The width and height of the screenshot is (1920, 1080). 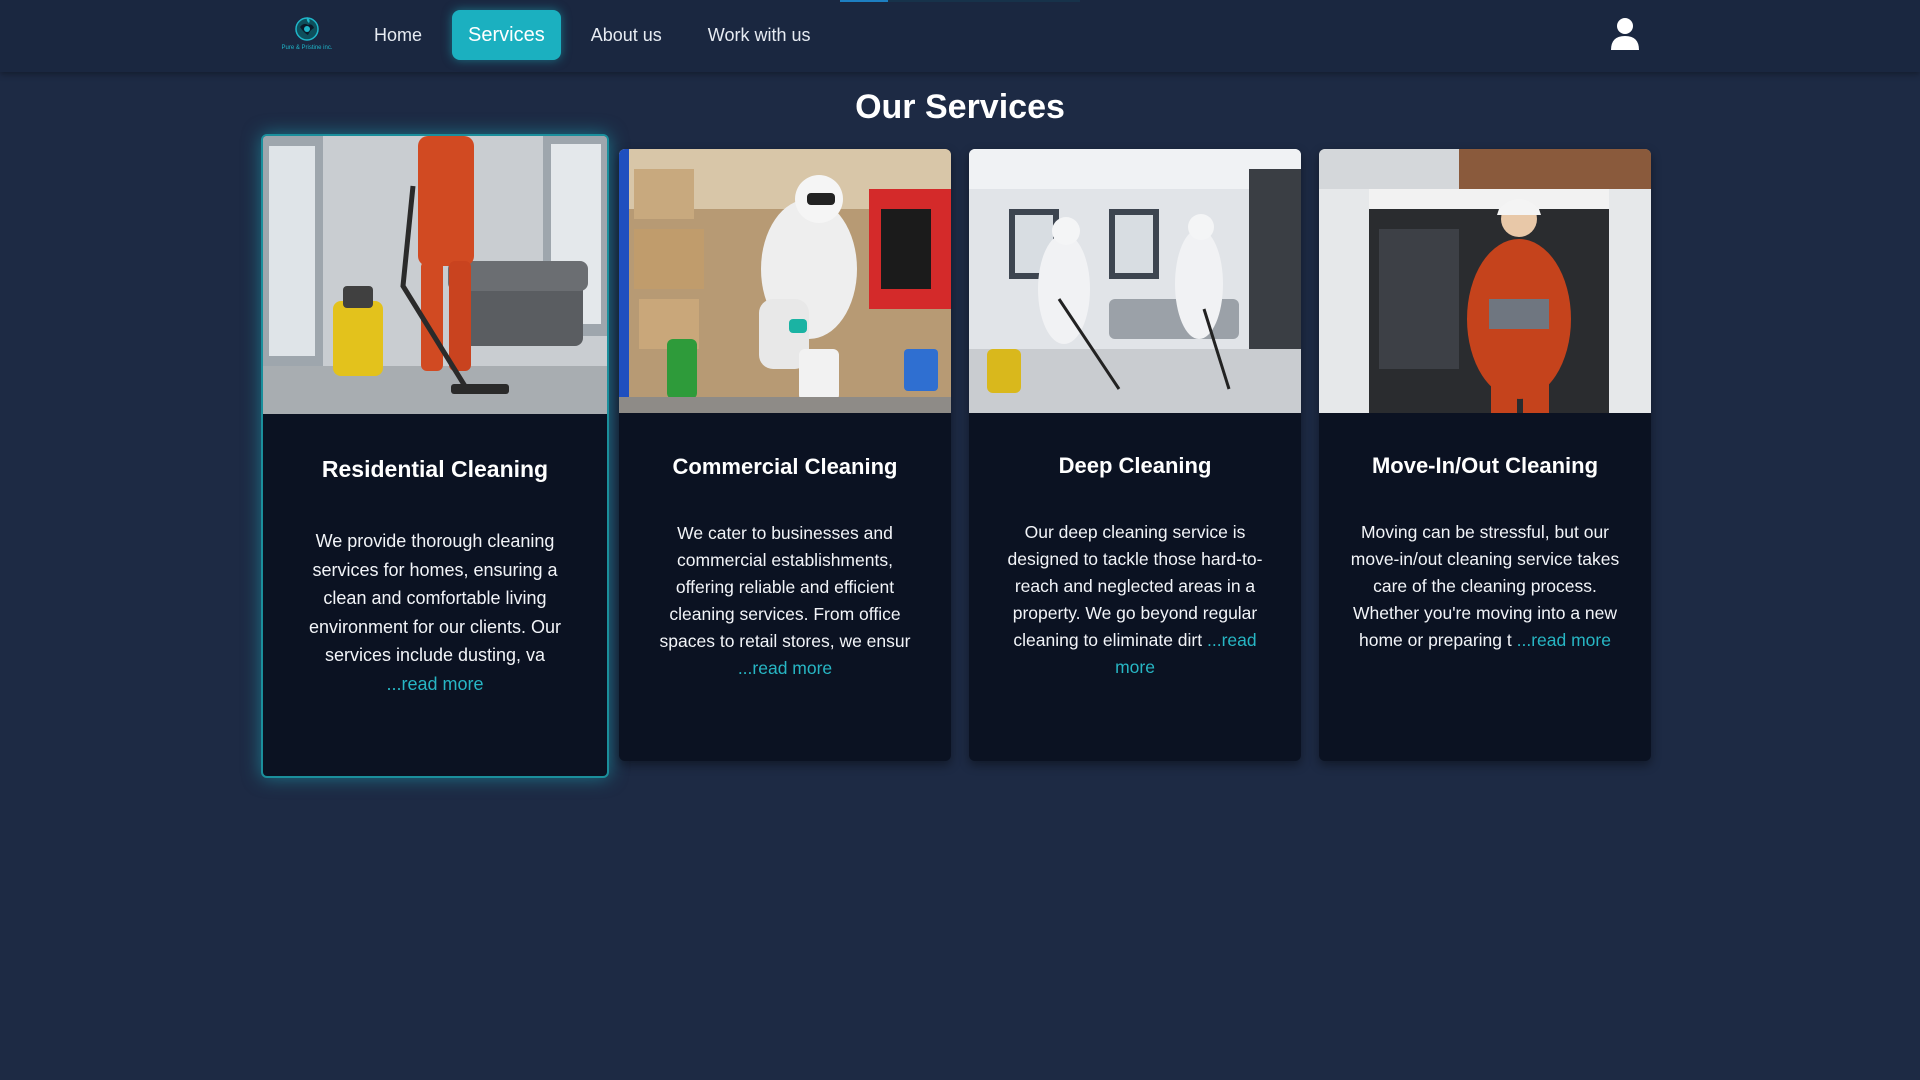 What do you see at coordinates (785, 466) in the screenshot?
I see `card-title: Commercial Cleaning` at bounding box center [785, 466].